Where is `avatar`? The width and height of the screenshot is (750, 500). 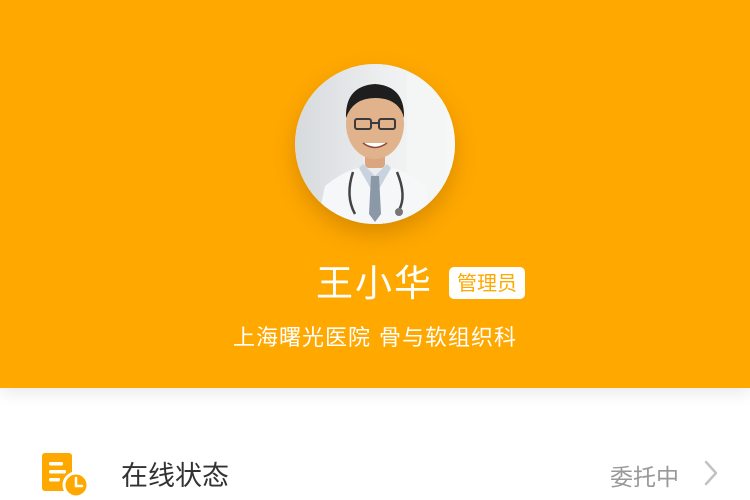 avatar is located at coordinates (375, 144).